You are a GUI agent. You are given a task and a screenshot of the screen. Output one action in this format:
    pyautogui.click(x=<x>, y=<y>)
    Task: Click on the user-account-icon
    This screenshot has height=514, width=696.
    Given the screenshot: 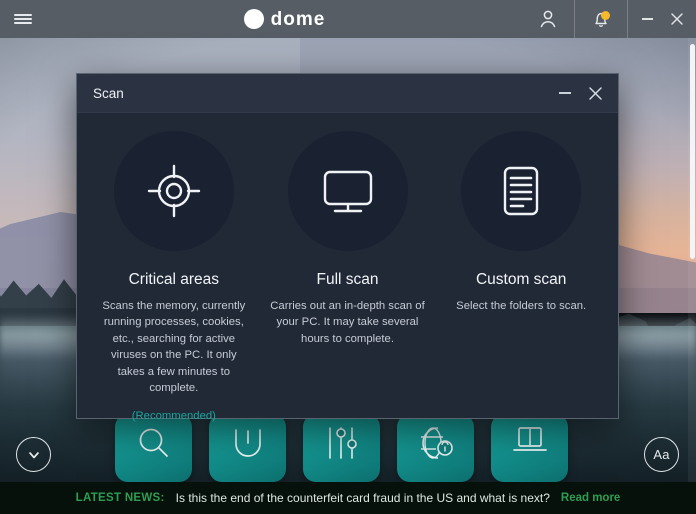 What is the action you would take?
    pyautogui.click(x=548, y=19)
    